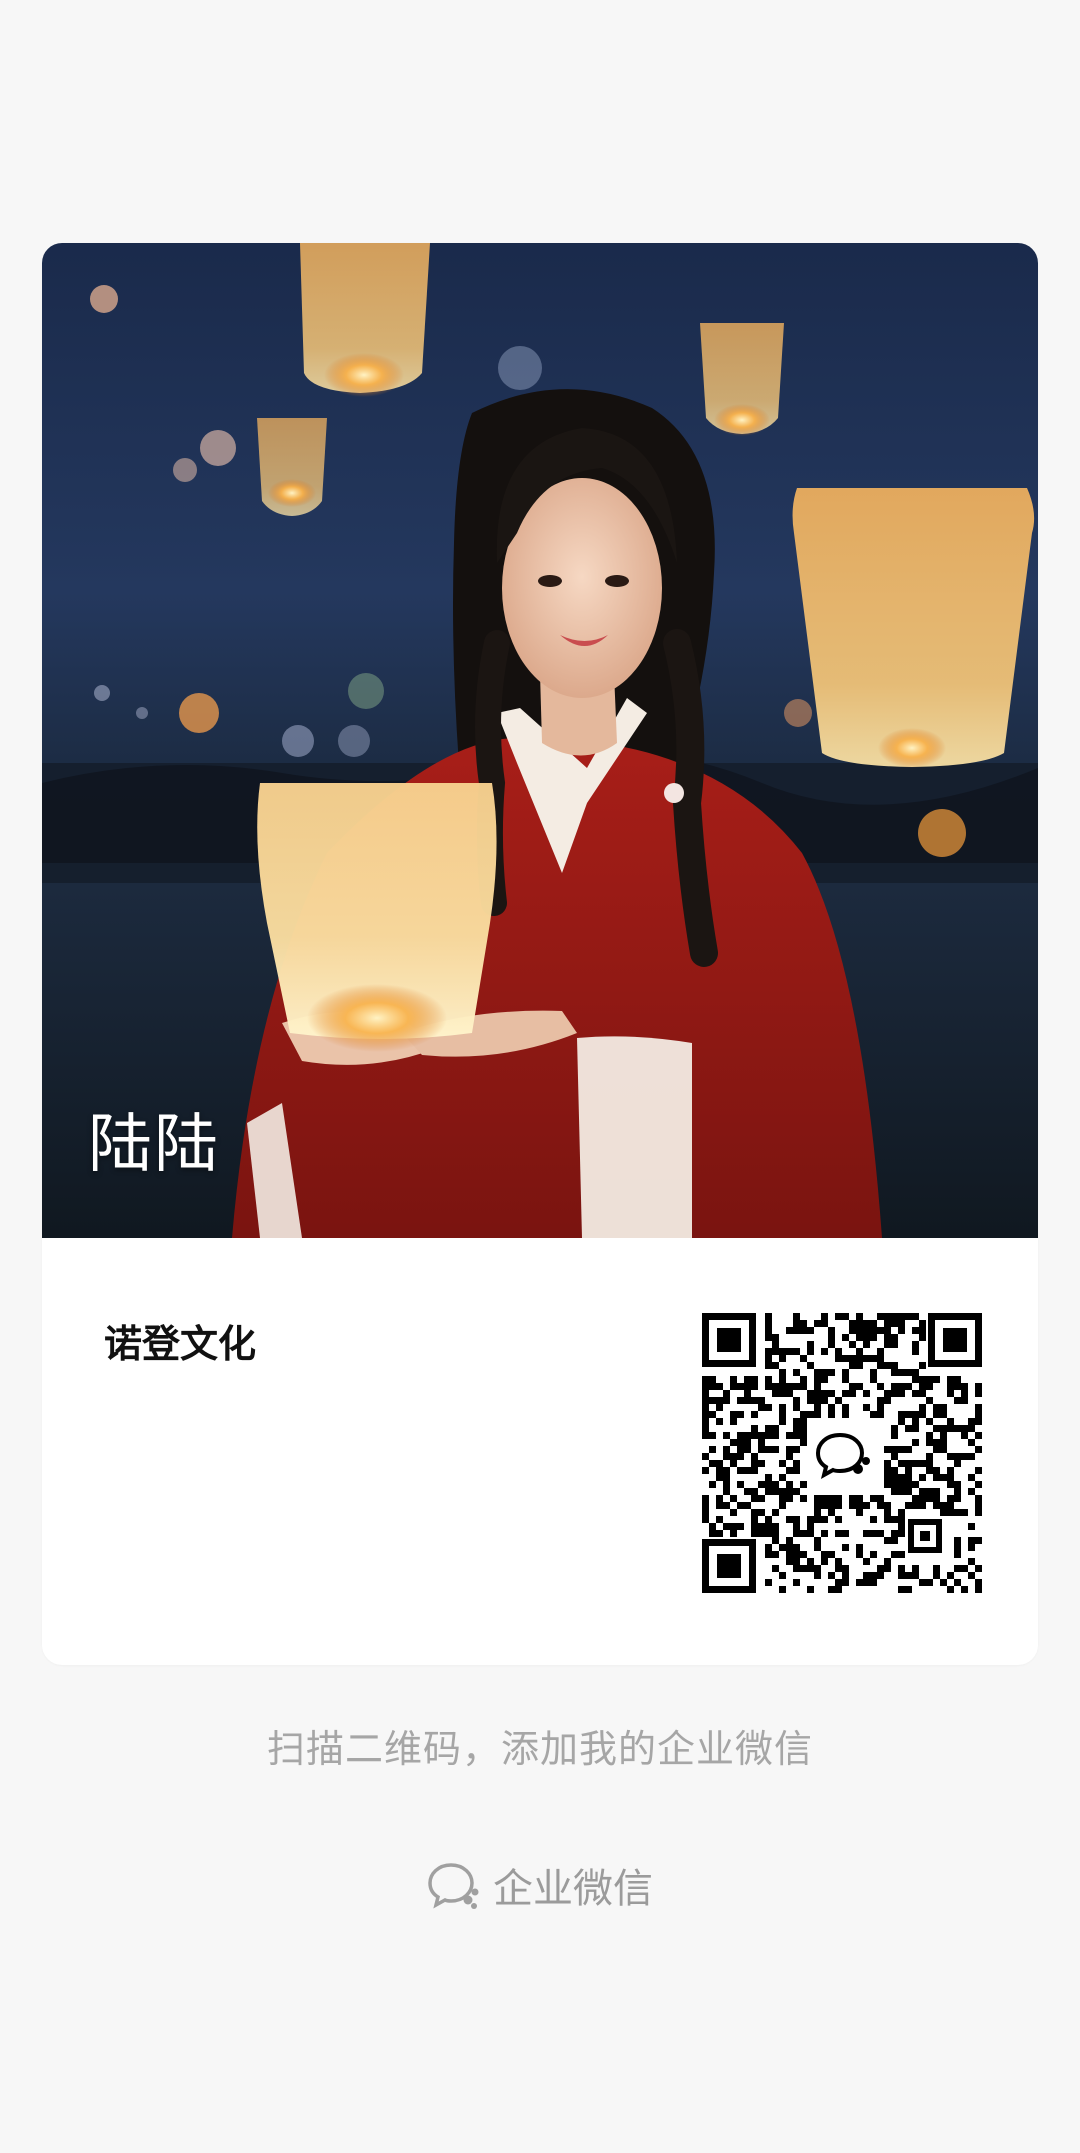 Image resolution: width=1080 pixels, height=2153 pixels. What do you see at coordinates (573, 1889) in the screenshot?
I see `wecom-label: 企业微信` at bounding box center [573, 1889].